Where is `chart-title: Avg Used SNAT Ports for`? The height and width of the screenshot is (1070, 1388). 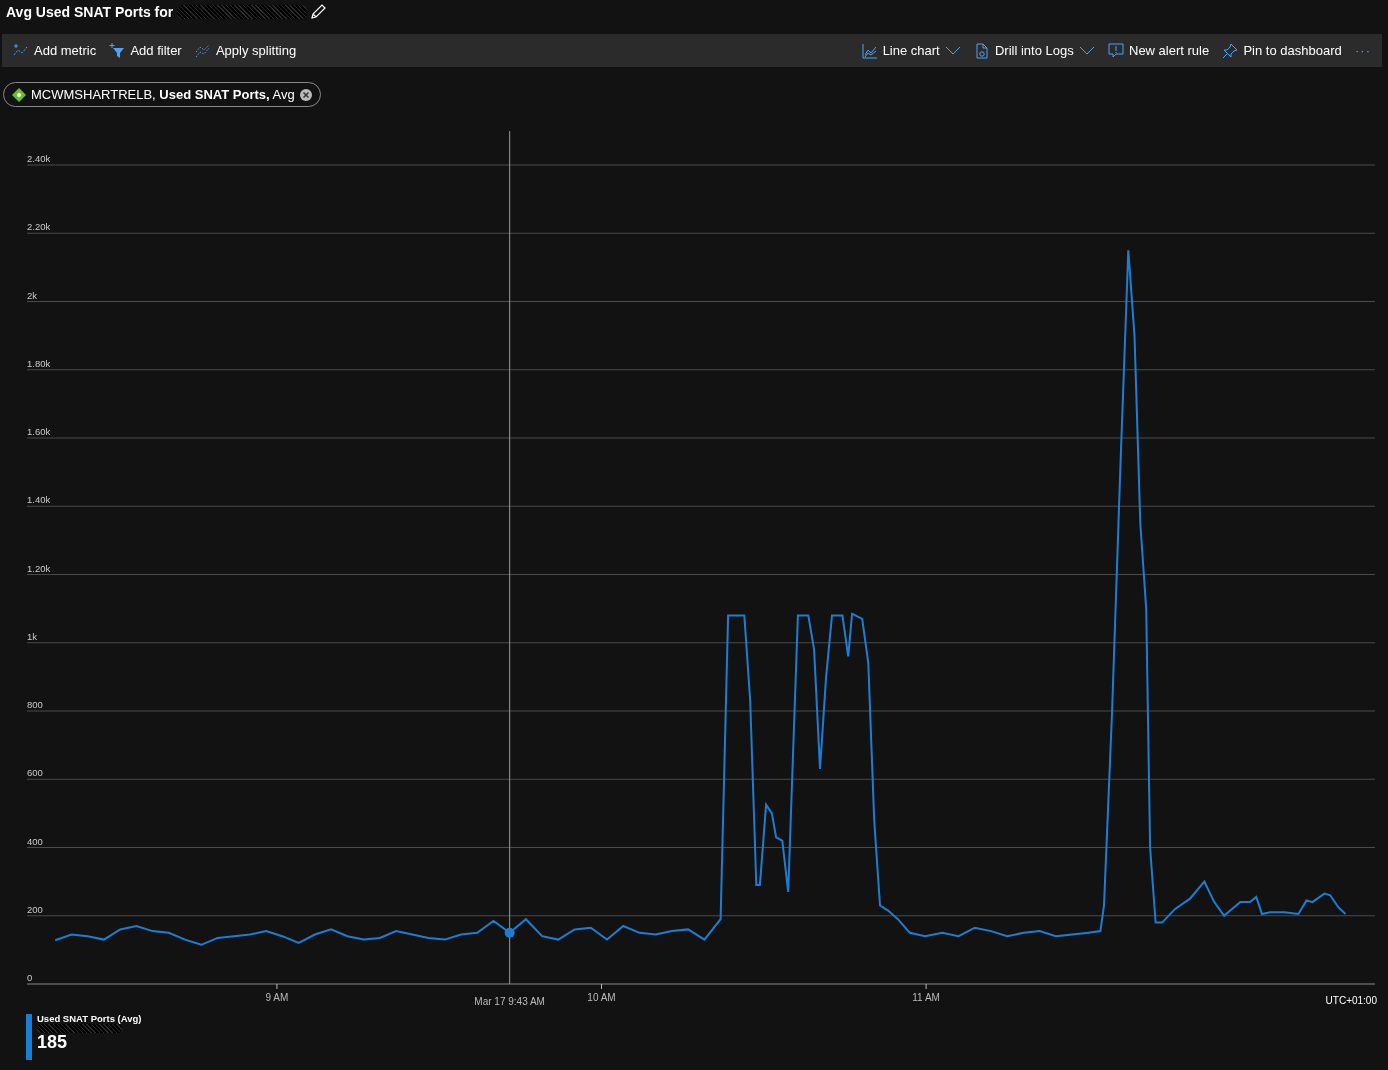
chart-title: Avg Used SNAT Ports for is located at coordinates (90, 12).